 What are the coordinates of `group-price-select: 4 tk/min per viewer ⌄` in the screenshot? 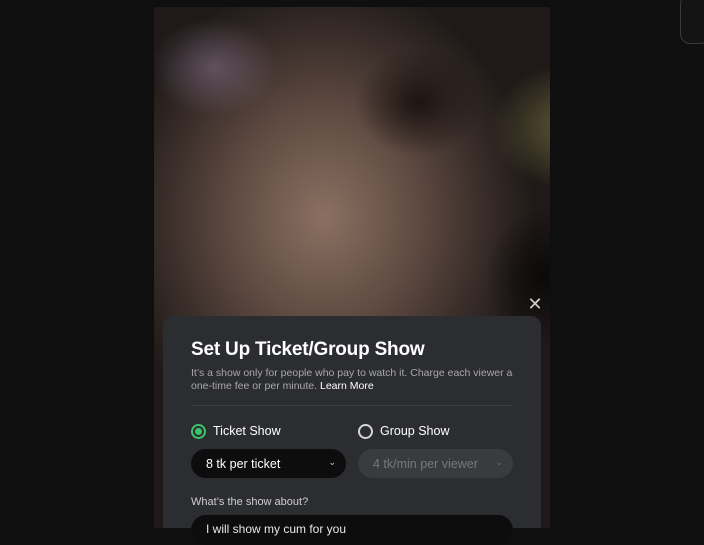 It's located at (435, 463).